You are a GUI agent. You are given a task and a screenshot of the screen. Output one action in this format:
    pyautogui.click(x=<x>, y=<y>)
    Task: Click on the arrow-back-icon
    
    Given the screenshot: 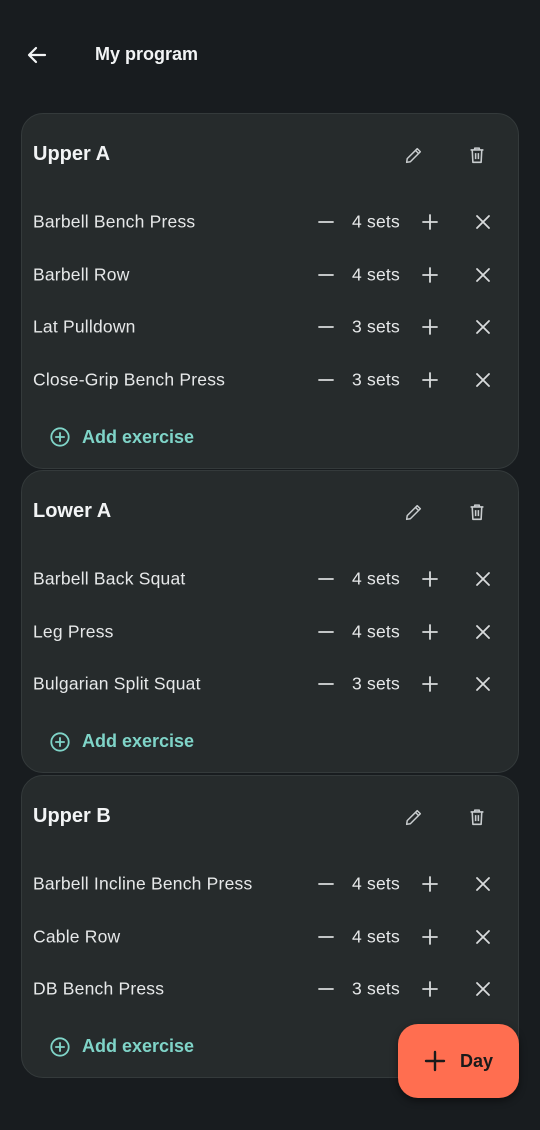 What is the action you would take?
    pyautogui.click(x=37, y=55)
    